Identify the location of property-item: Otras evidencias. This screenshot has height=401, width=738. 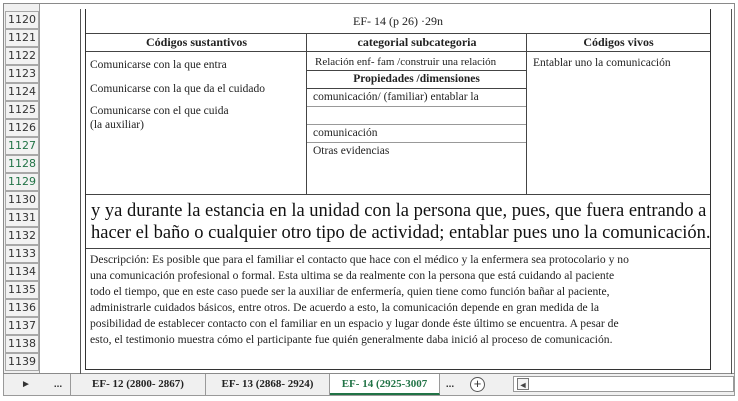
(351, 151).